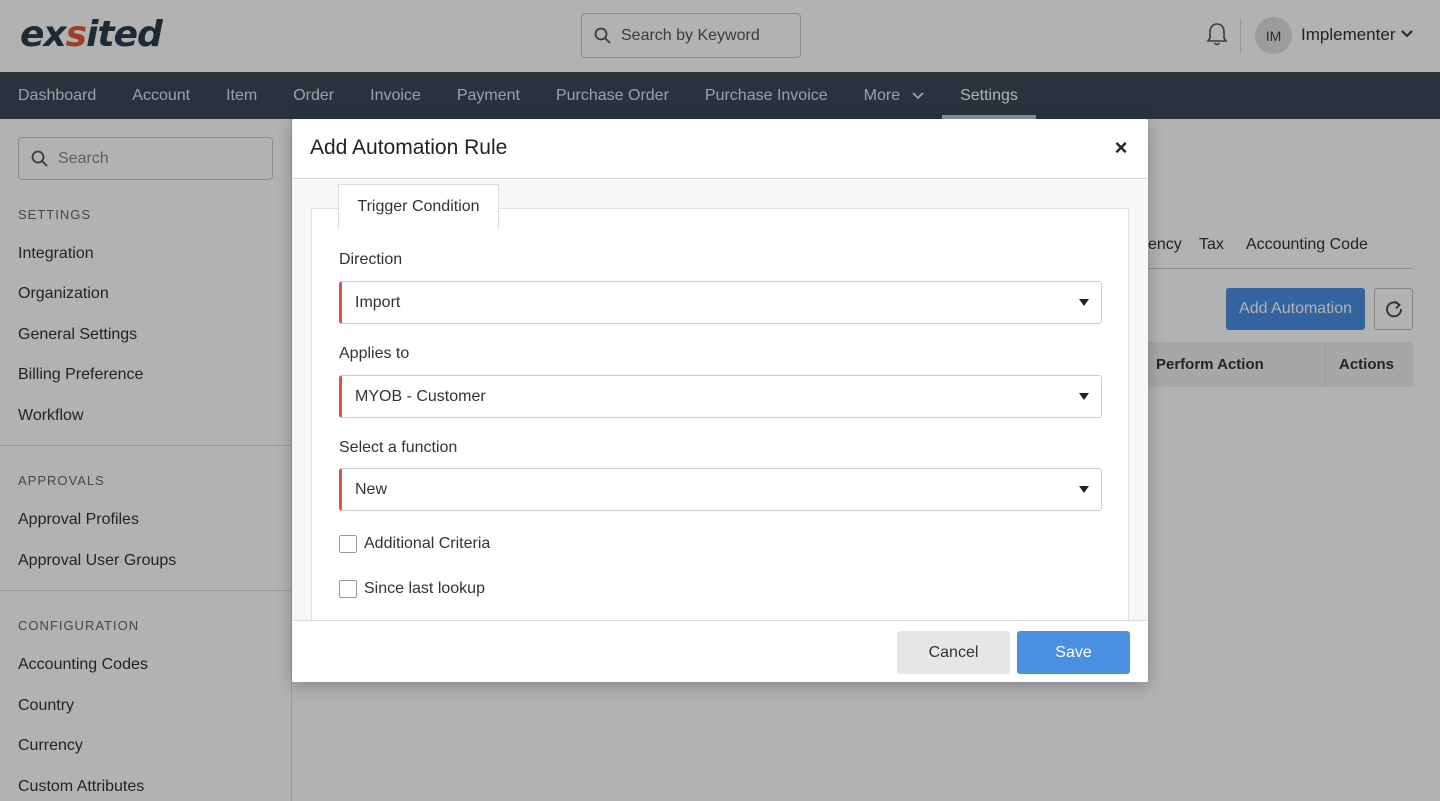  Describe the element at coordinates (424, 588) in the screenshot. I see `since-last-lookup-label: Since last lookup` at that location.